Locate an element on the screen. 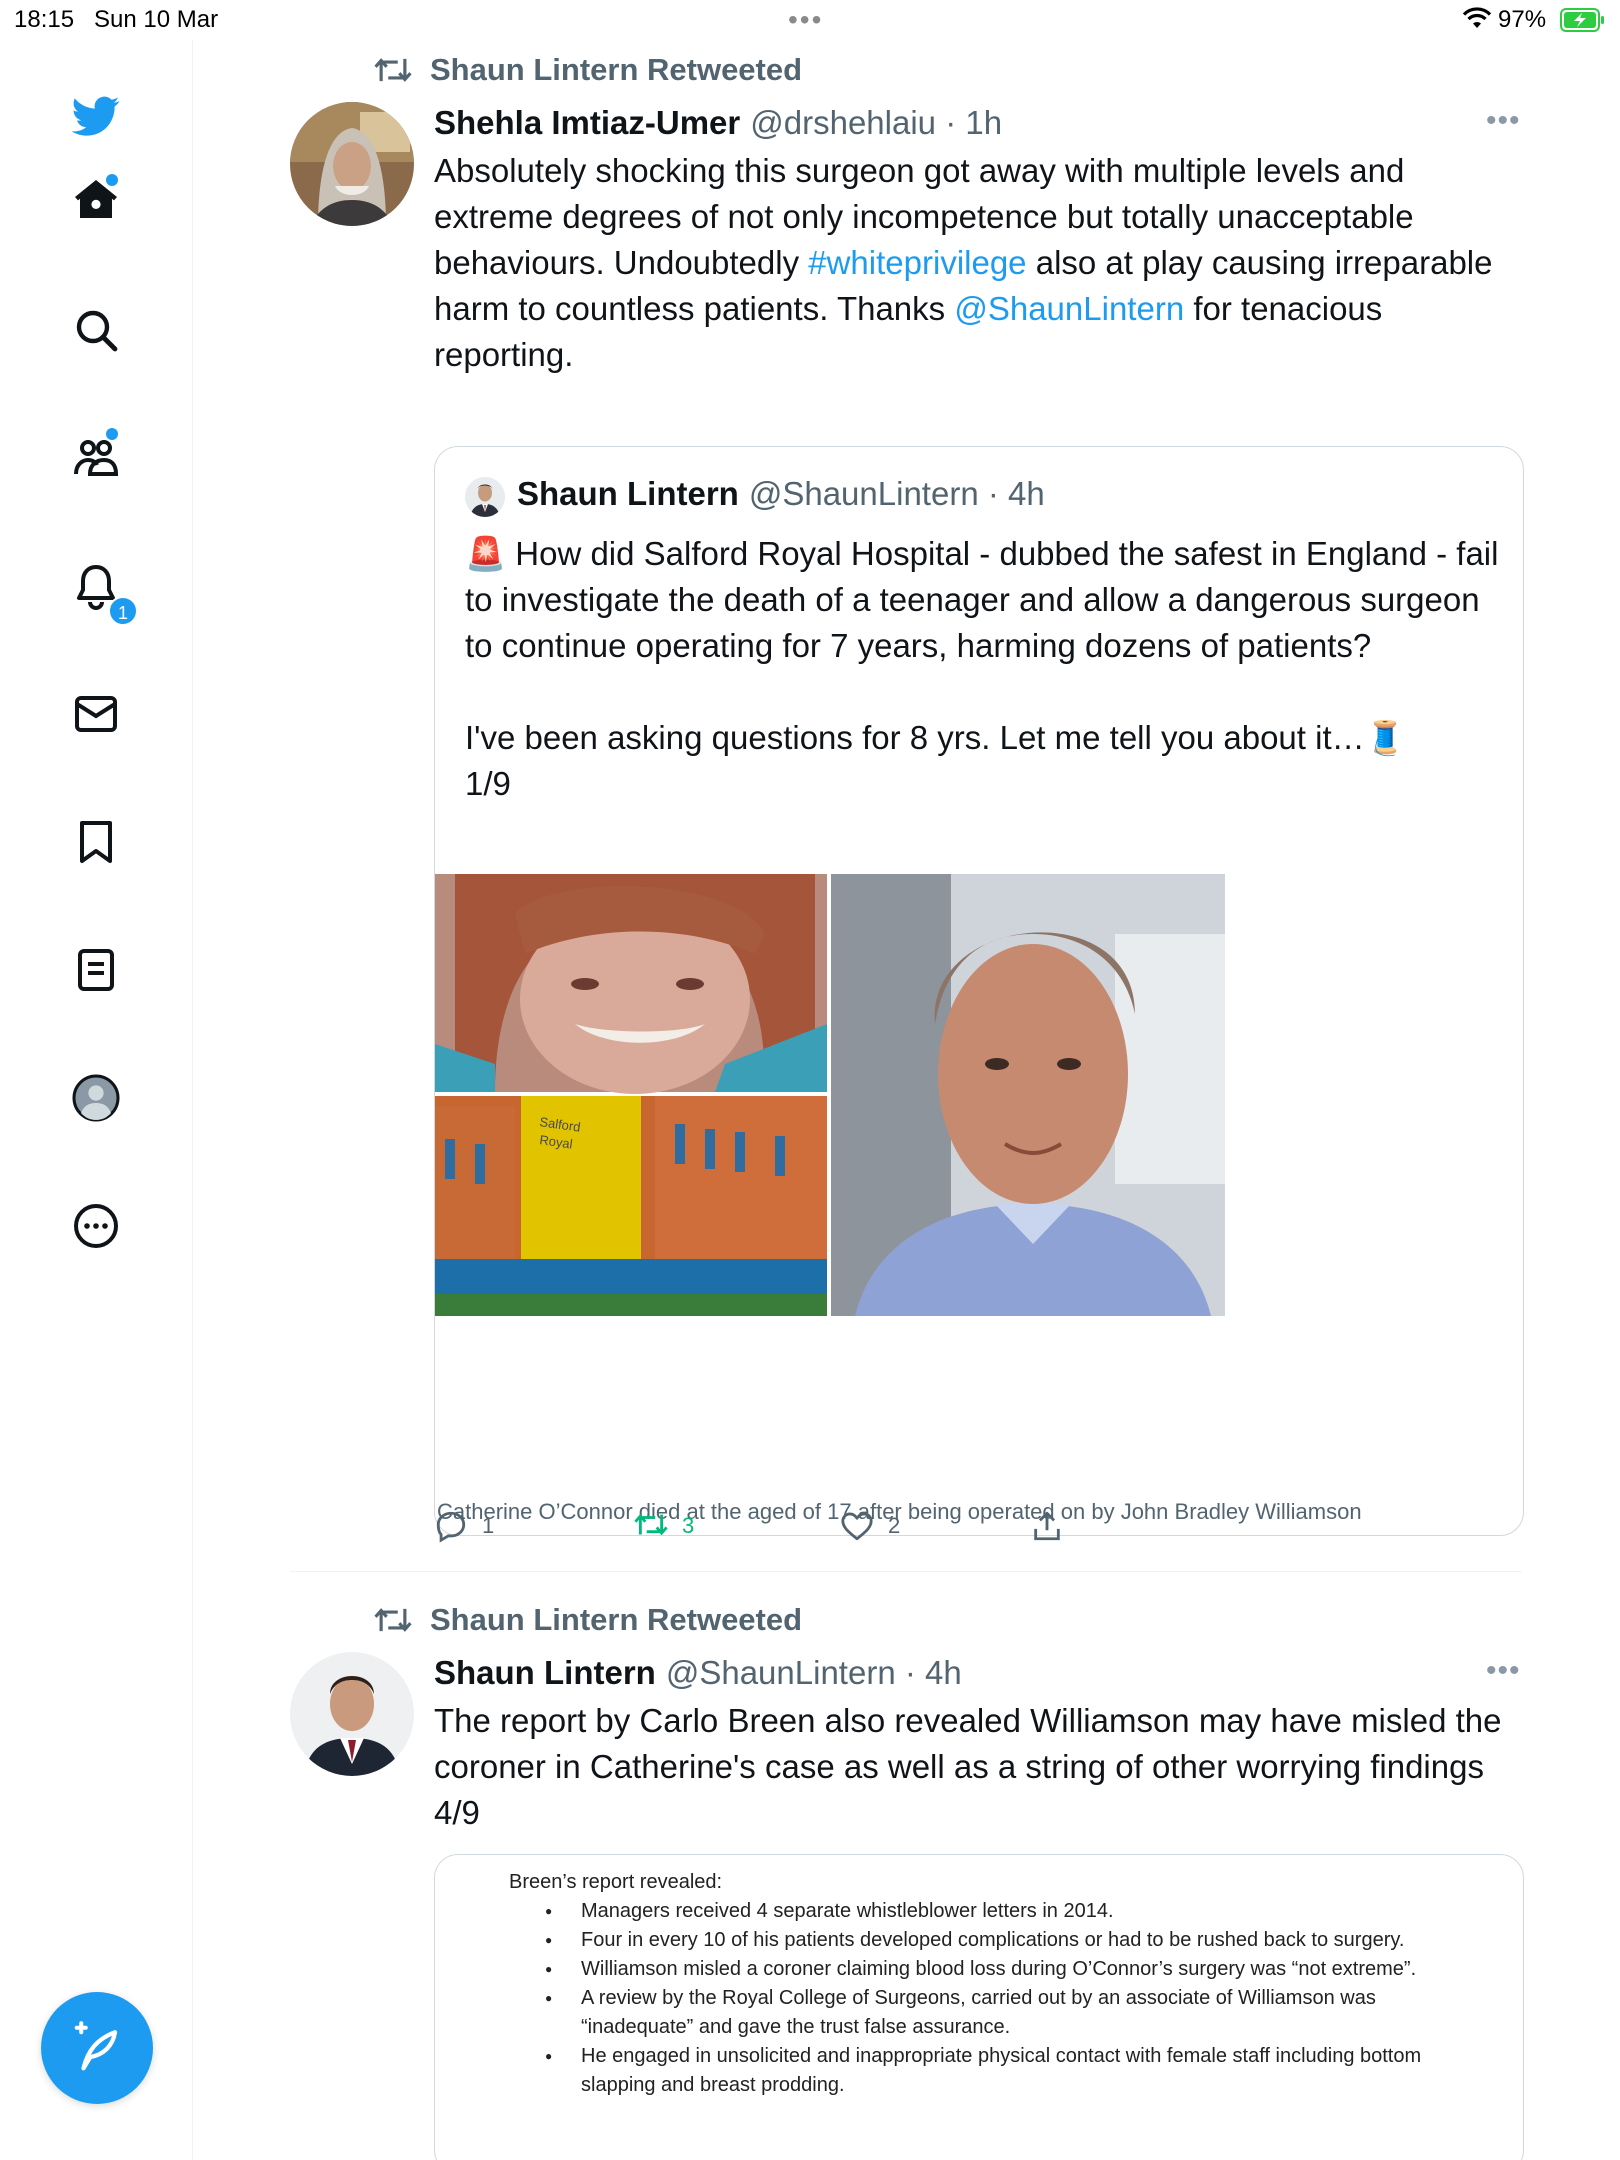 The height and width of the screenshot is (2160, 1620). battery-percent: 97% is located at coordinates (1522, 19).